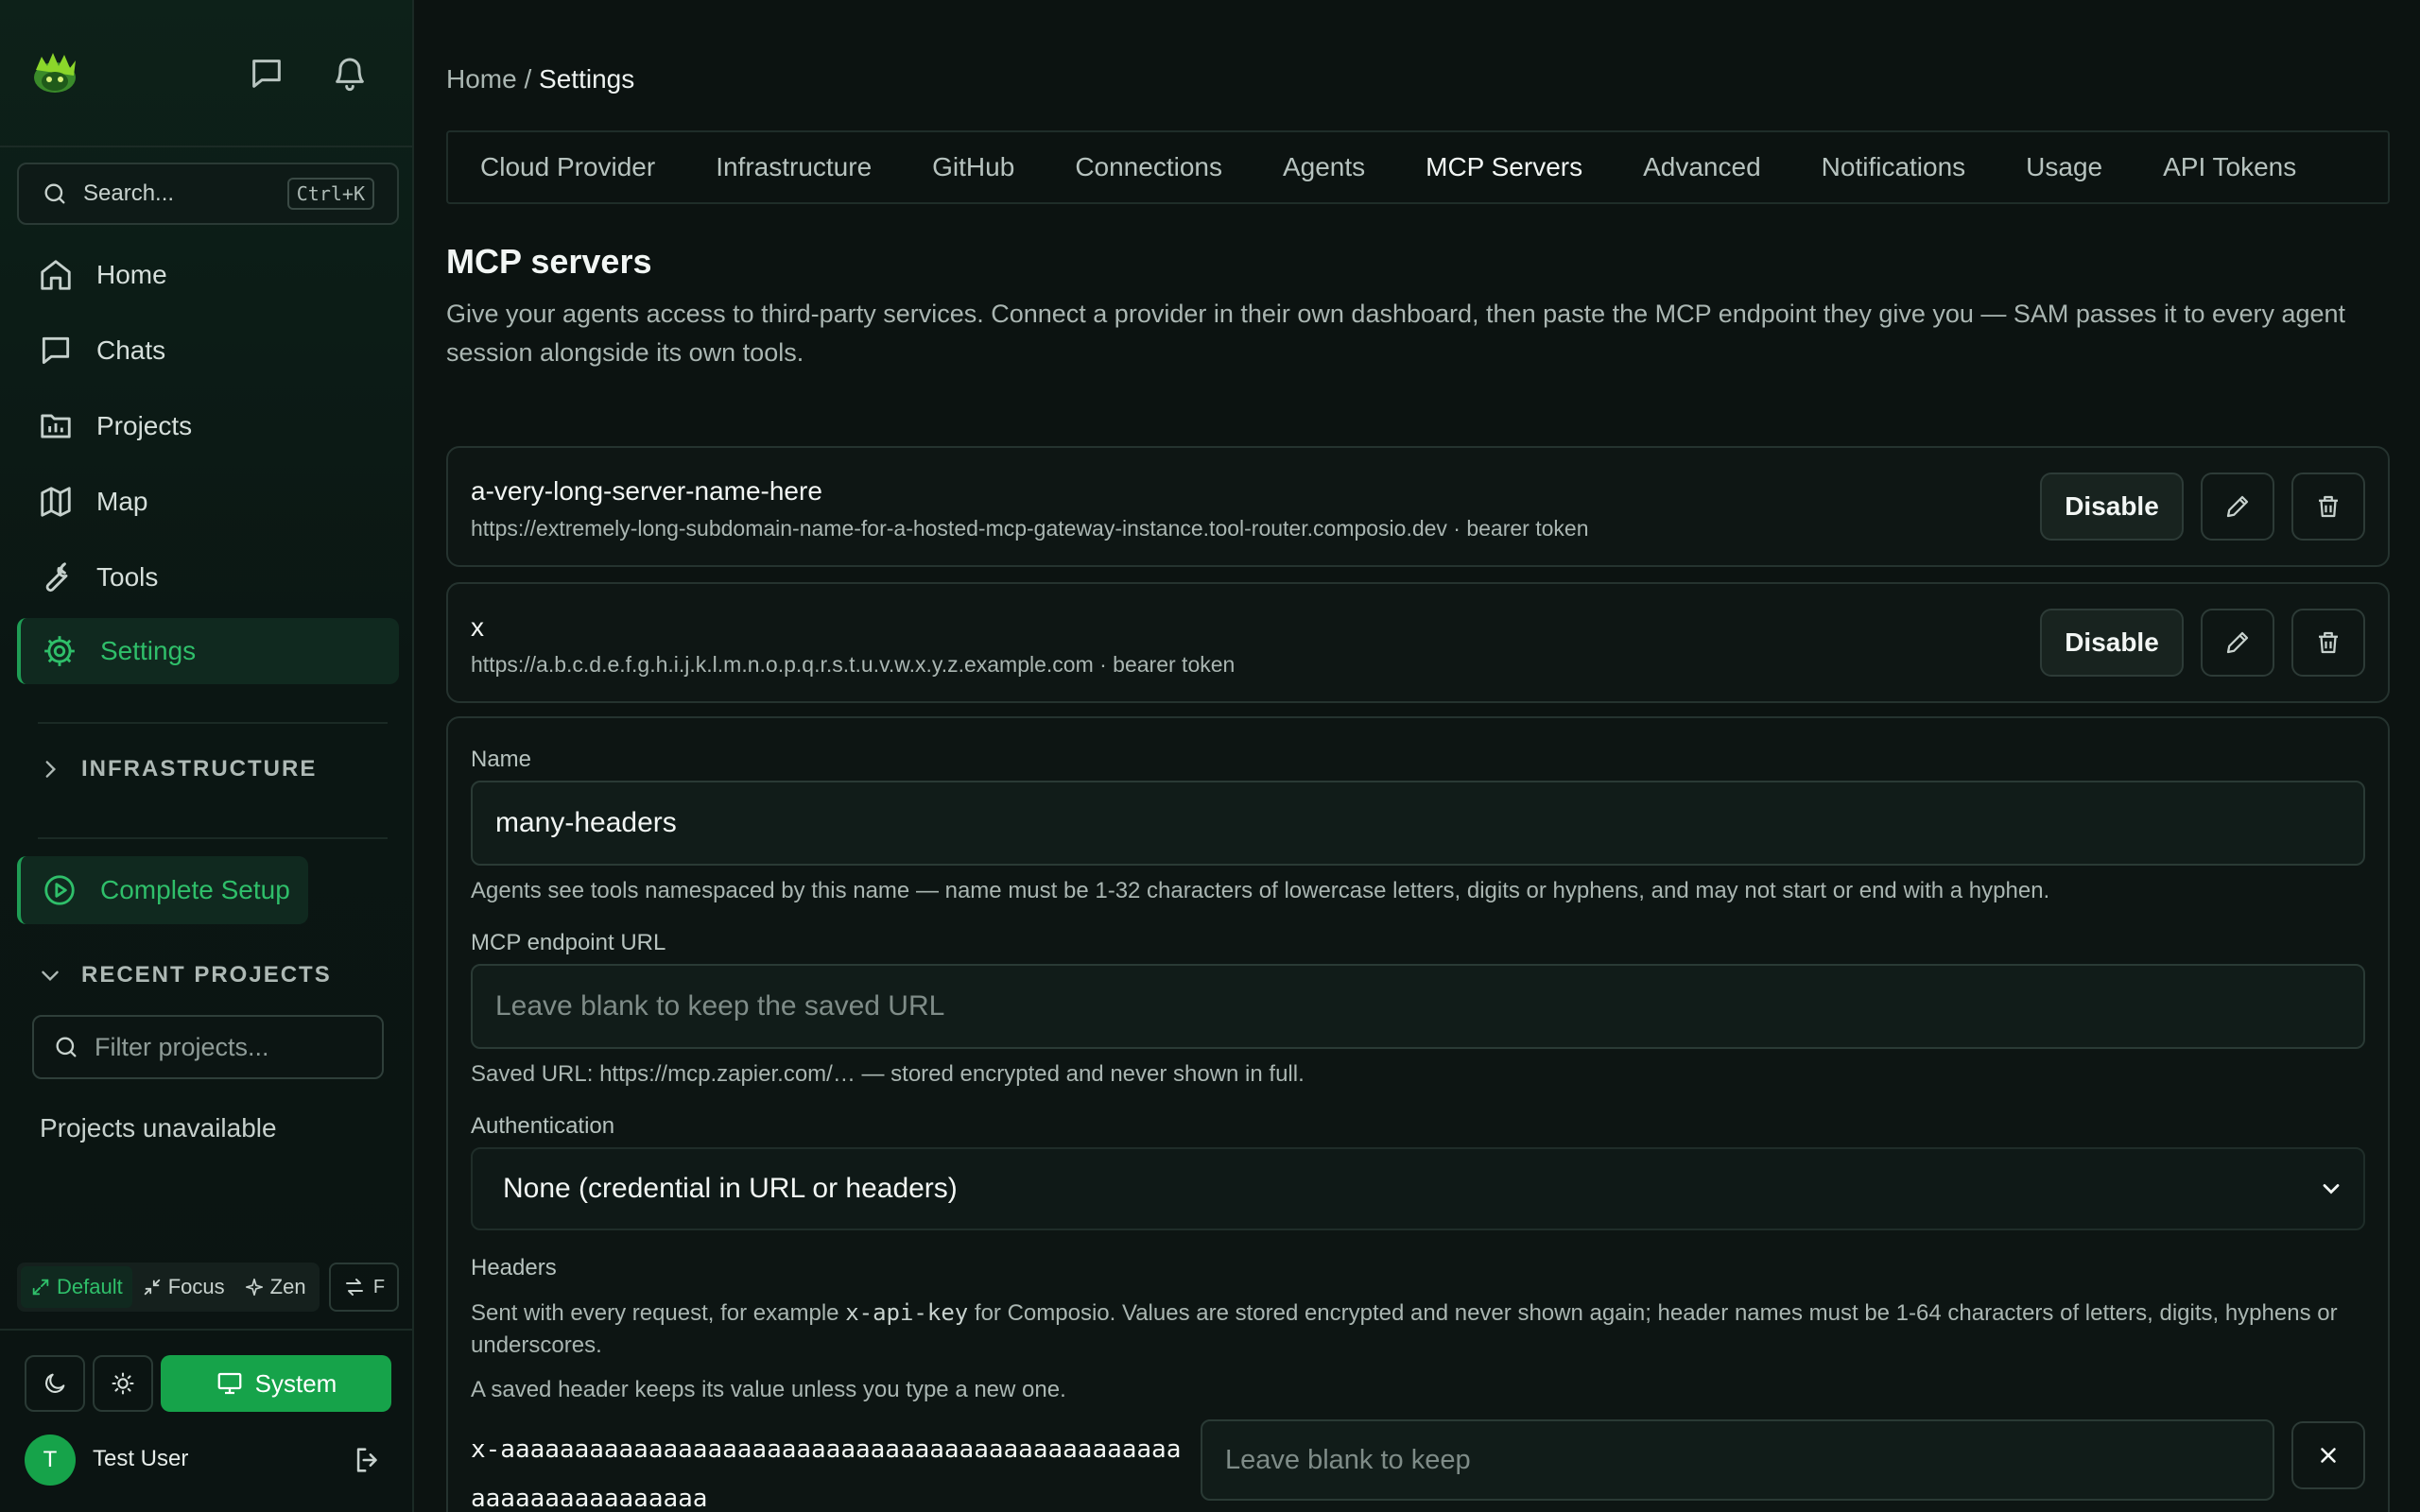  Describe the element at coordinates (230, 1383) in the screenshot. I see `monitor-icon` at that location.